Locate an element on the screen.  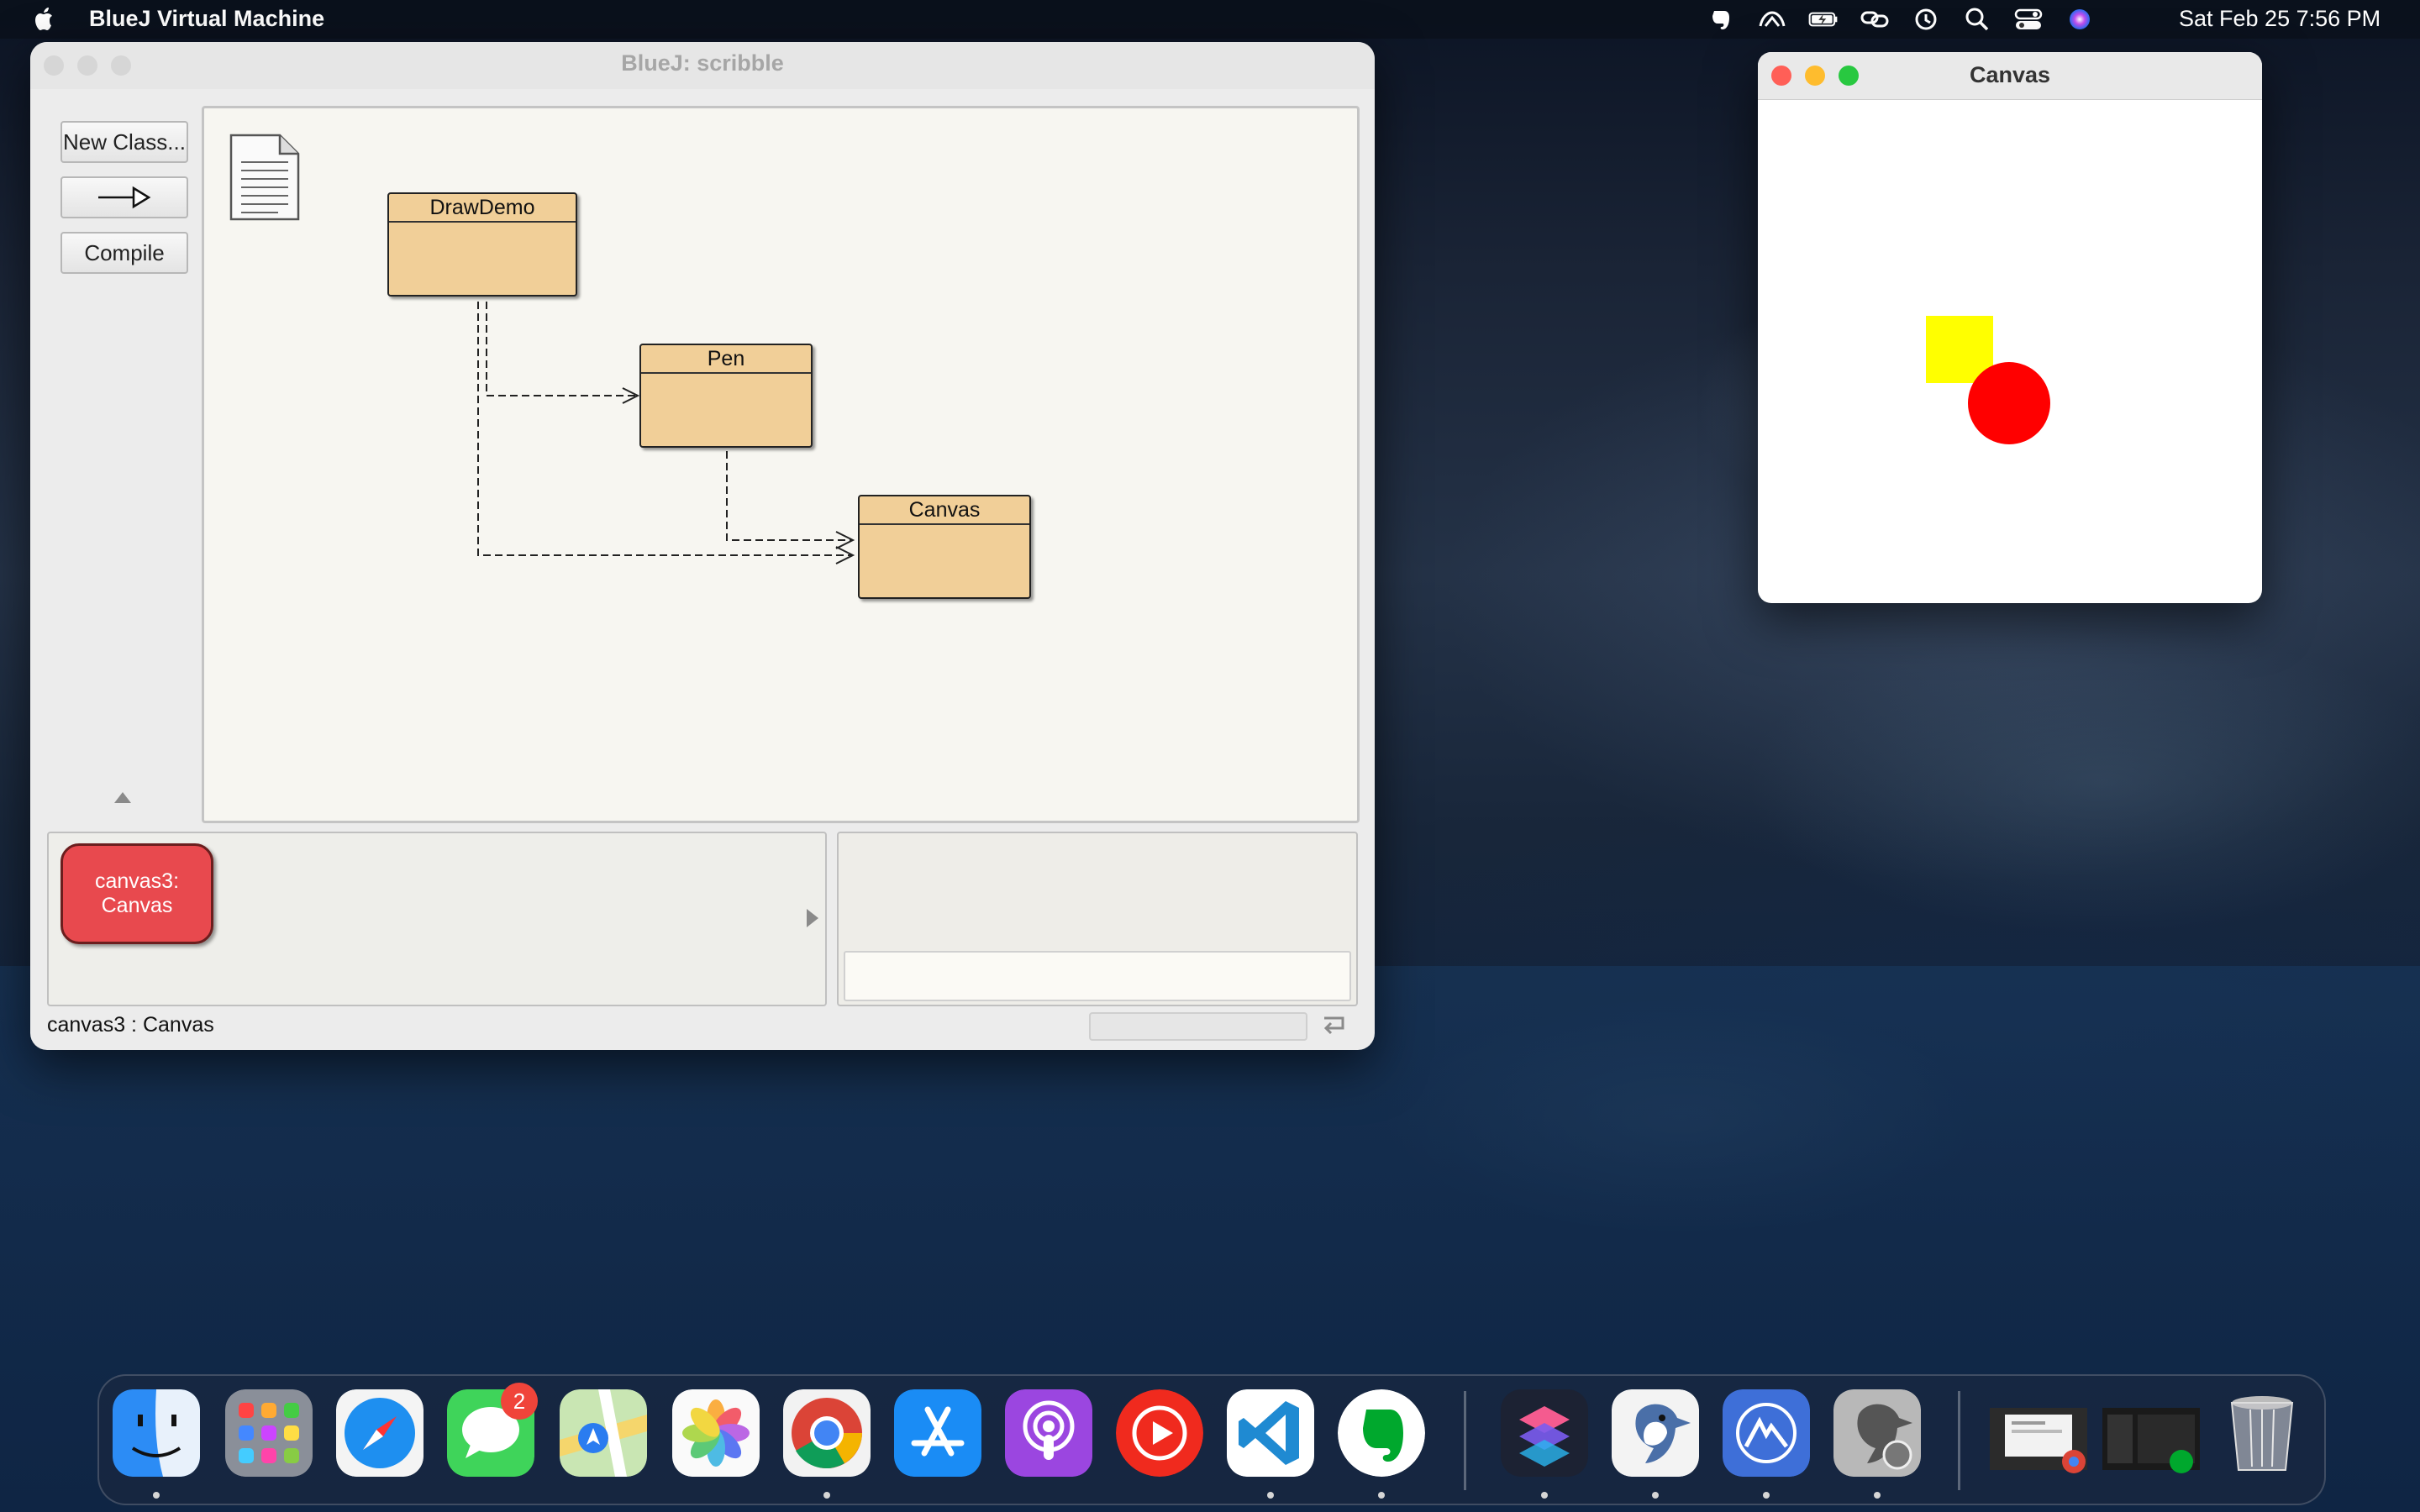
apple-logo-icon is located at coordinates (44, 19).